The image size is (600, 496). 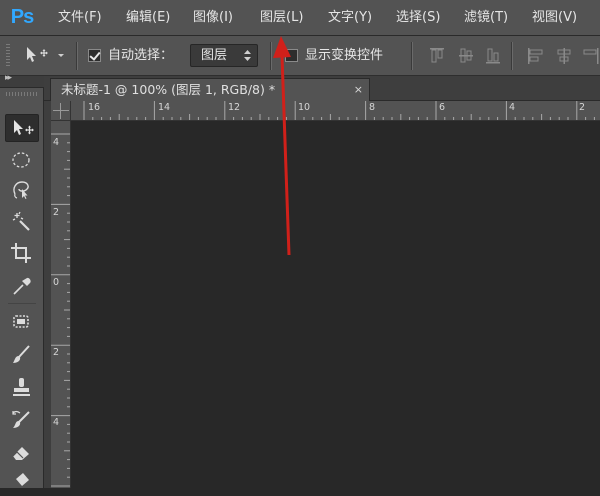 What do you see at coordinates (535, 56) in the screenshot?
I see `align-left-icon` at bounding box center [535, 56].